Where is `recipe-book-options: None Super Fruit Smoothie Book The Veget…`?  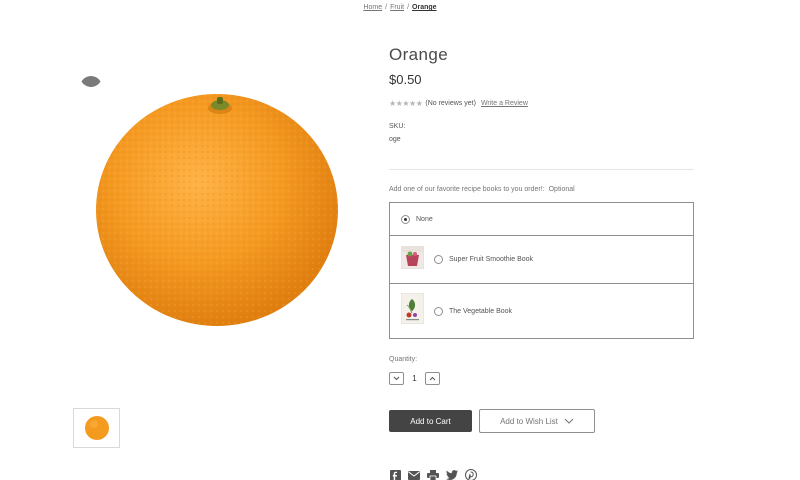 recipe-book-options: None Super Fruit Smoothie Book The Veget… is located at coordinates (541, 270).